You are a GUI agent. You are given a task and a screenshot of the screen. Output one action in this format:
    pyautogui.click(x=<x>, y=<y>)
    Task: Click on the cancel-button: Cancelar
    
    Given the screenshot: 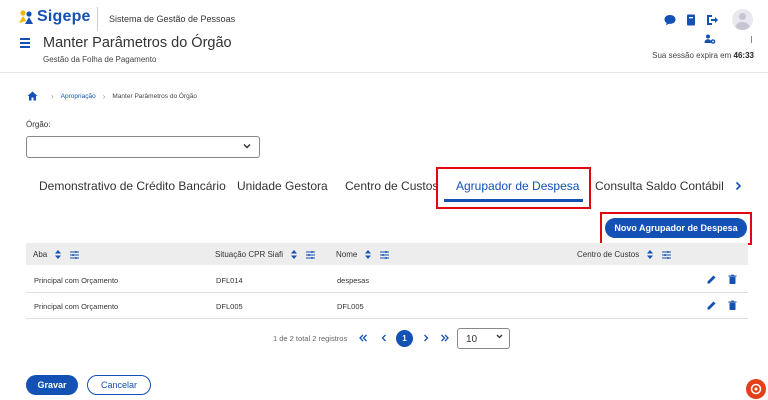 What is the action you would take?
    pyautogui.click(x=119, y=385)
    